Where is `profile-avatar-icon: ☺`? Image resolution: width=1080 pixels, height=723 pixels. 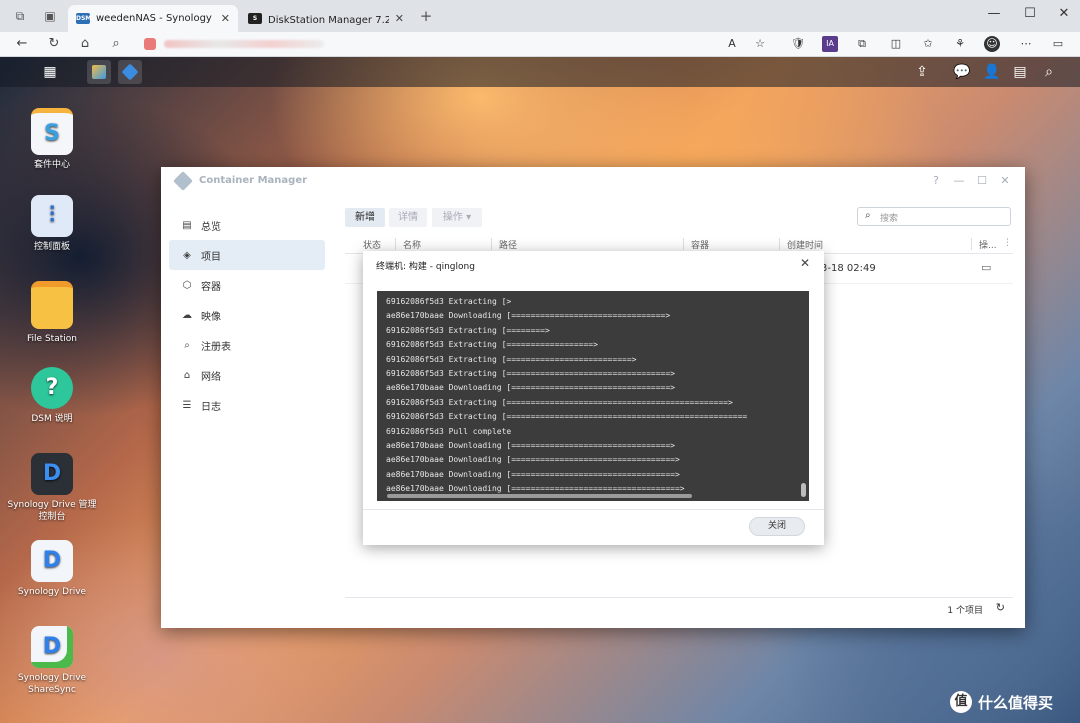 profile-avatar-icon: ☺ is located at coordinates (992, 44).